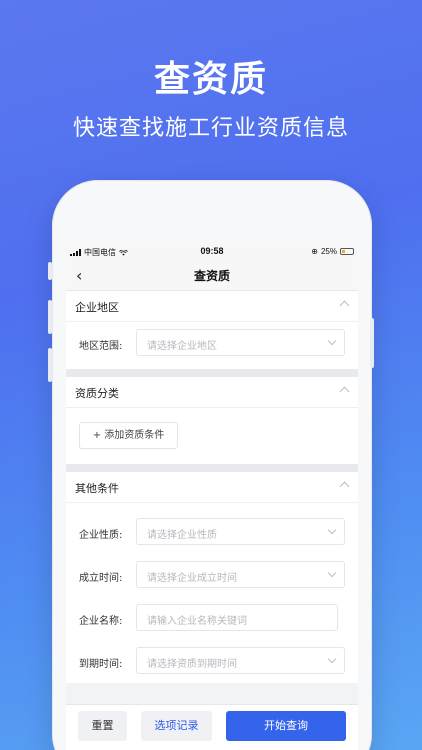 The width and height of the screenshot is (422, 750). What do you see at coordinates (50, 365) in the screenshot?
I see `phone-volume-down-button` at bounding box center [50, 365].